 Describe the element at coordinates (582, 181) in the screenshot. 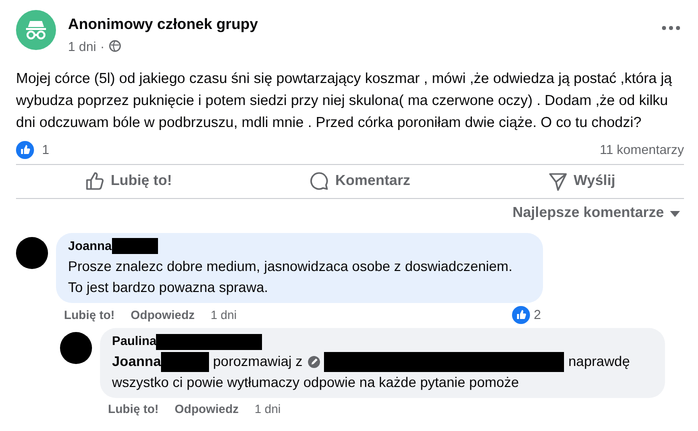

I see `send-button: Wyślij` at that location.